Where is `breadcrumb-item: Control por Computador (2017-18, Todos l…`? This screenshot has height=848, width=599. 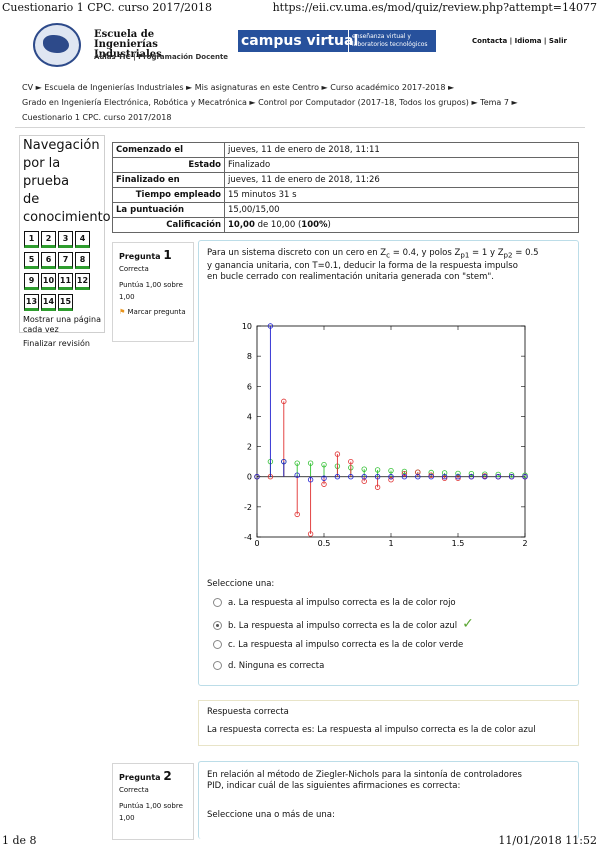 breadcrumb-item: Control por Computador (2017-18, Todos l… is located at coordinates (363, 102).